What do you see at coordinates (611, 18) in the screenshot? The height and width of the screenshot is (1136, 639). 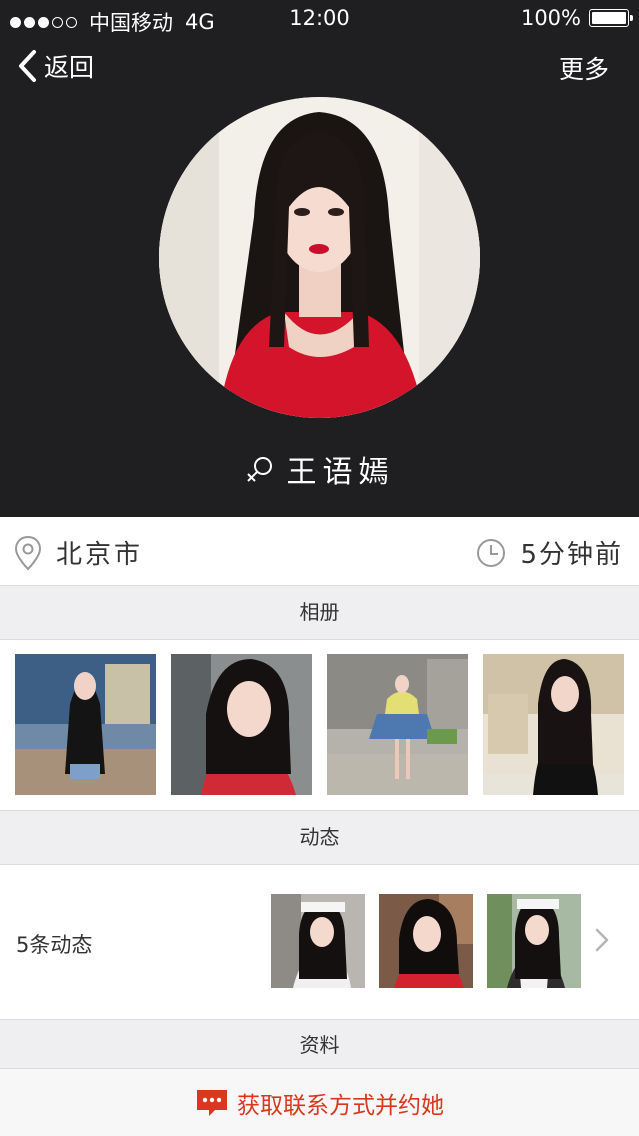 I see `battery-icon` at bounding box center [611, 18].